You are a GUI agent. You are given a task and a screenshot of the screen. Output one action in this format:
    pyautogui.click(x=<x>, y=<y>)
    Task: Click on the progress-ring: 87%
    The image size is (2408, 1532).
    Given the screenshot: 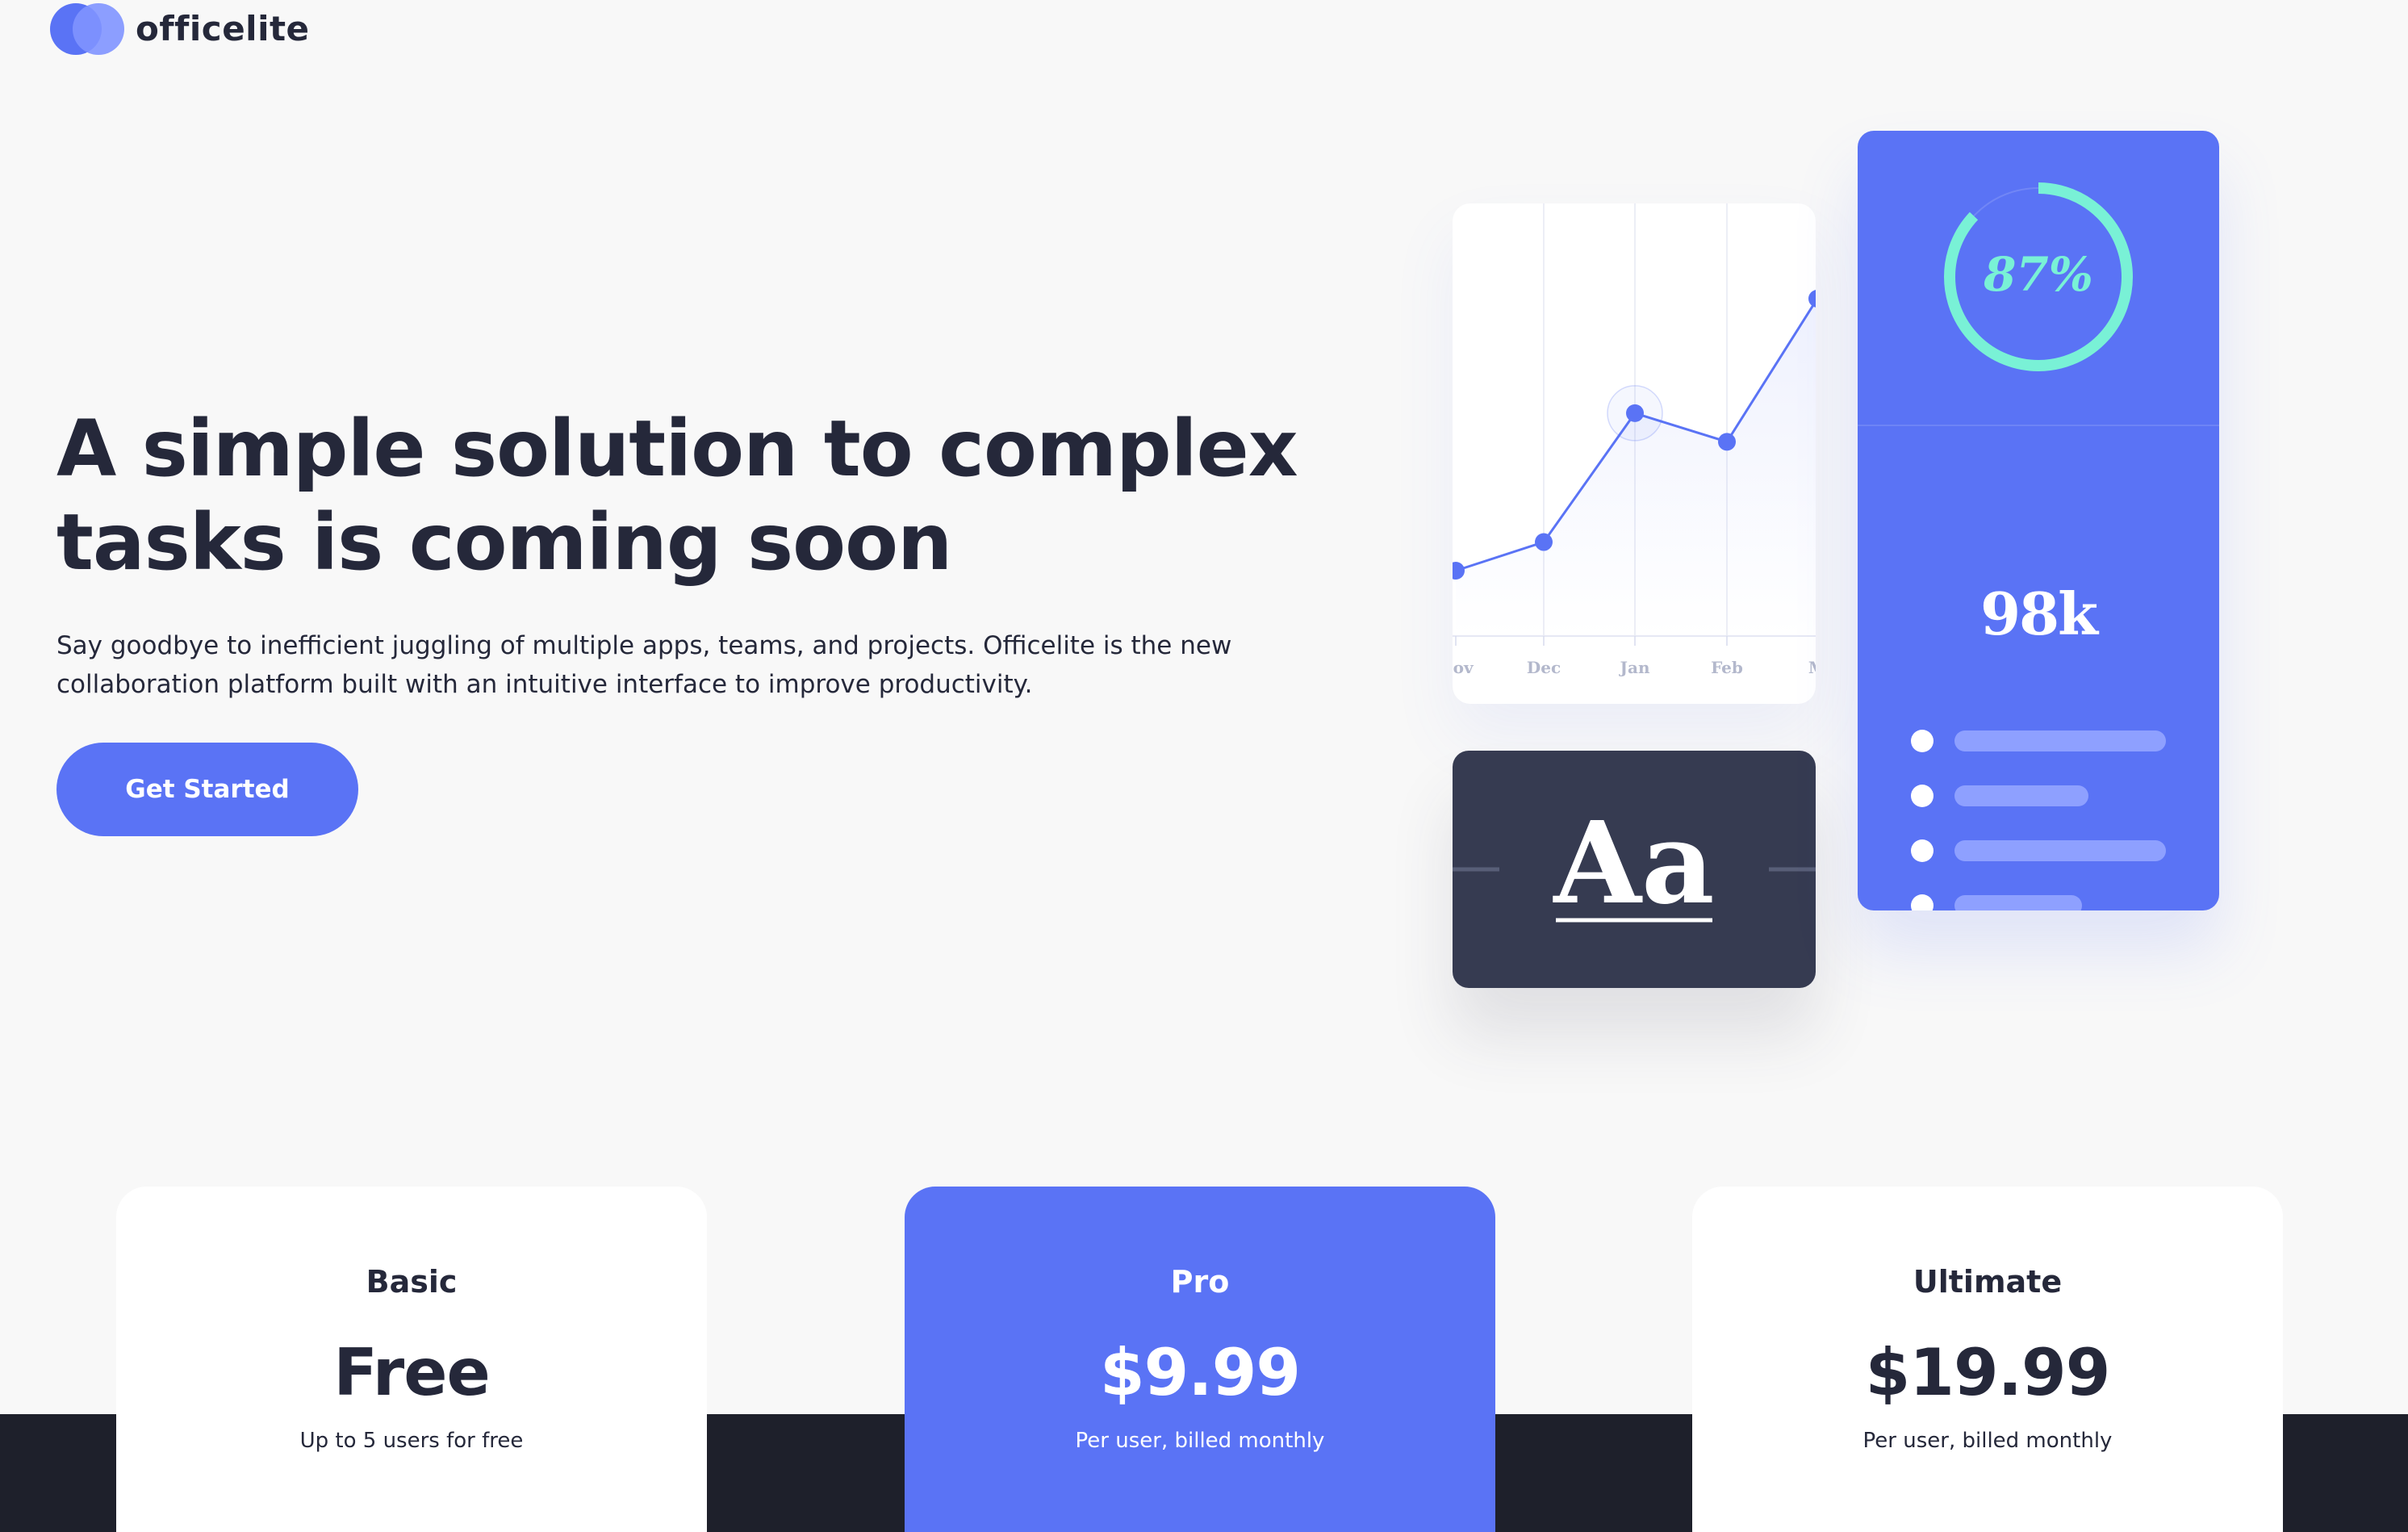 What is the action you would take?
    pyautogui.click(x=2038, y=276)
    